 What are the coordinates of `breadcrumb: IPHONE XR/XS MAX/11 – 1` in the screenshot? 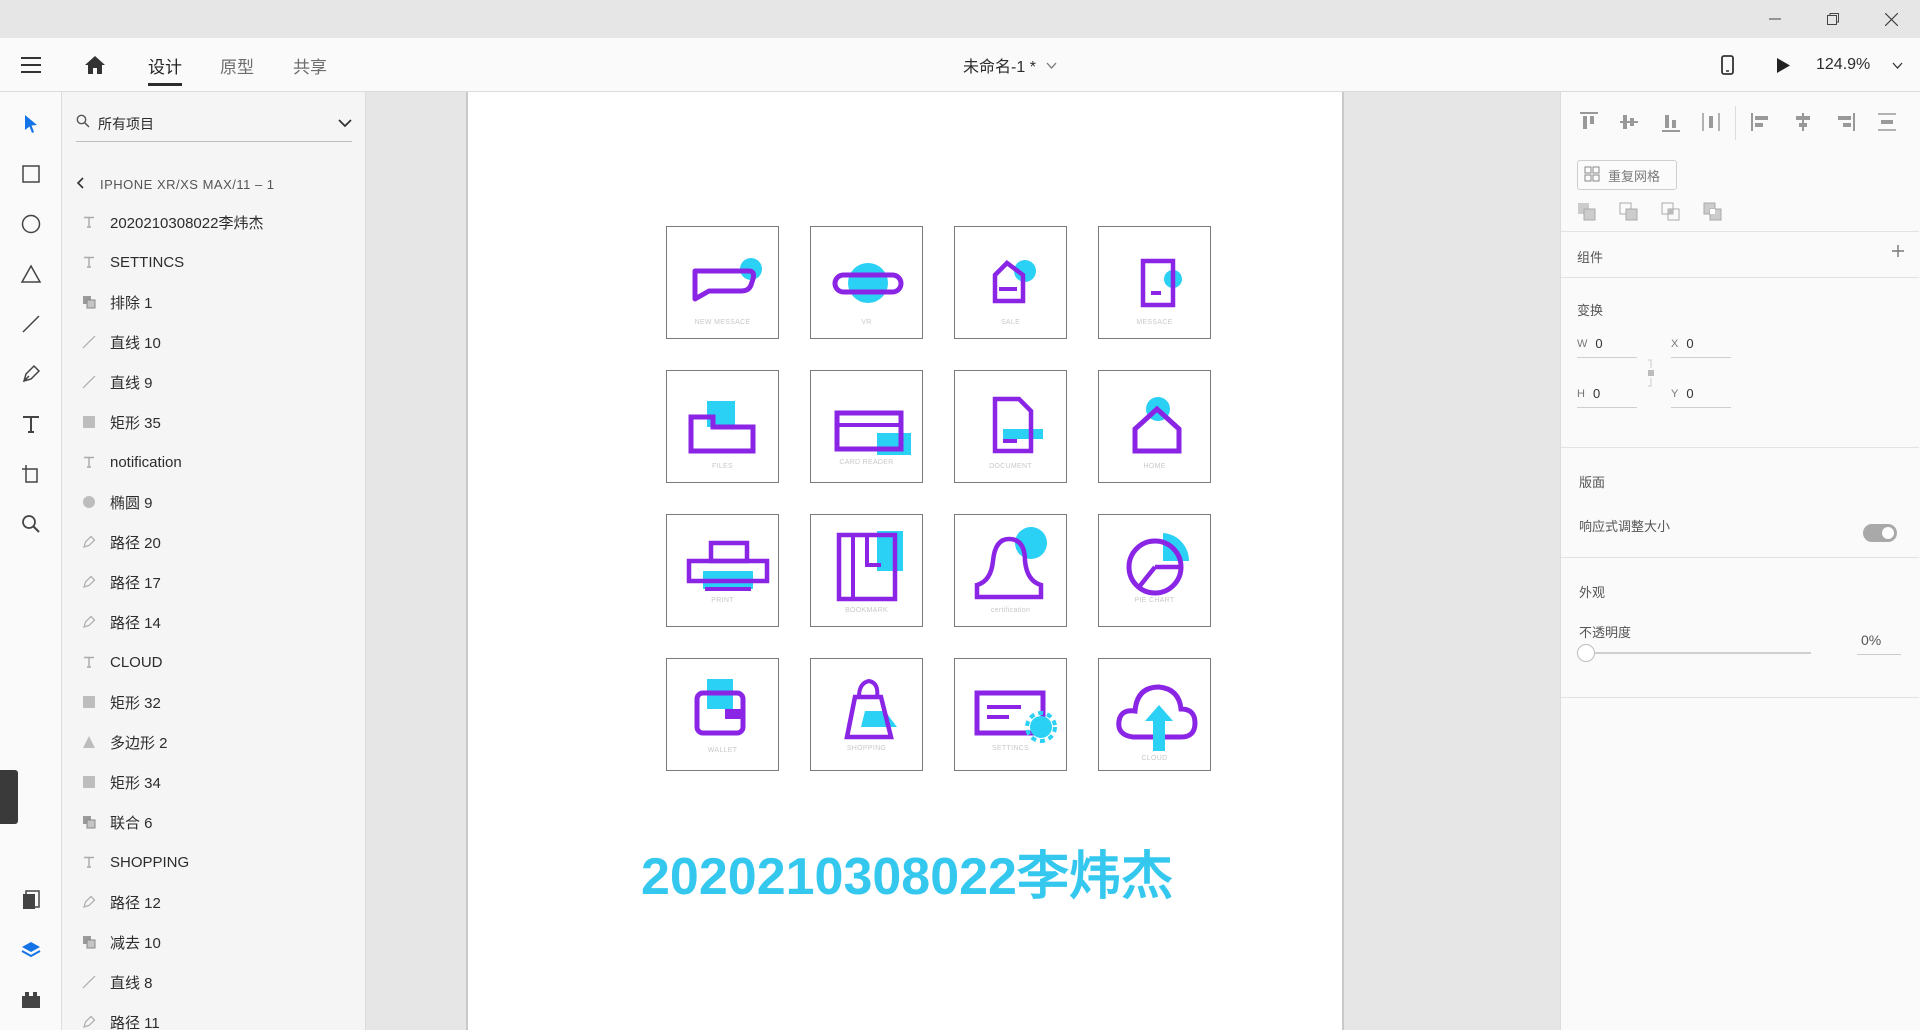 It's located at (175, 184).